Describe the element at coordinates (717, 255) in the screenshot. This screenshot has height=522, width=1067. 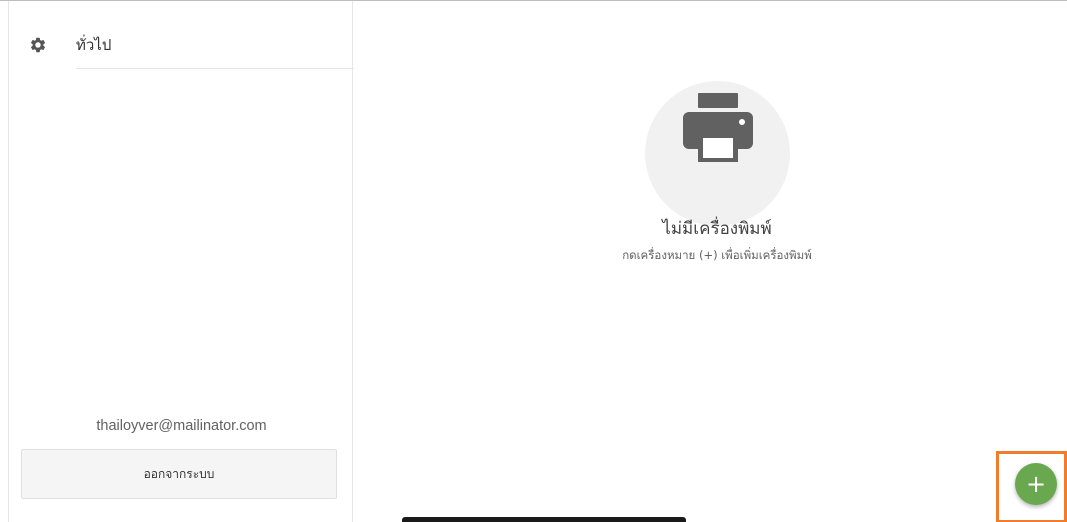
I see `empty-state-hint: กดเครื่องหมาย (+) เพื่อเพิ่มเครื่องพิมพ์` at that location.